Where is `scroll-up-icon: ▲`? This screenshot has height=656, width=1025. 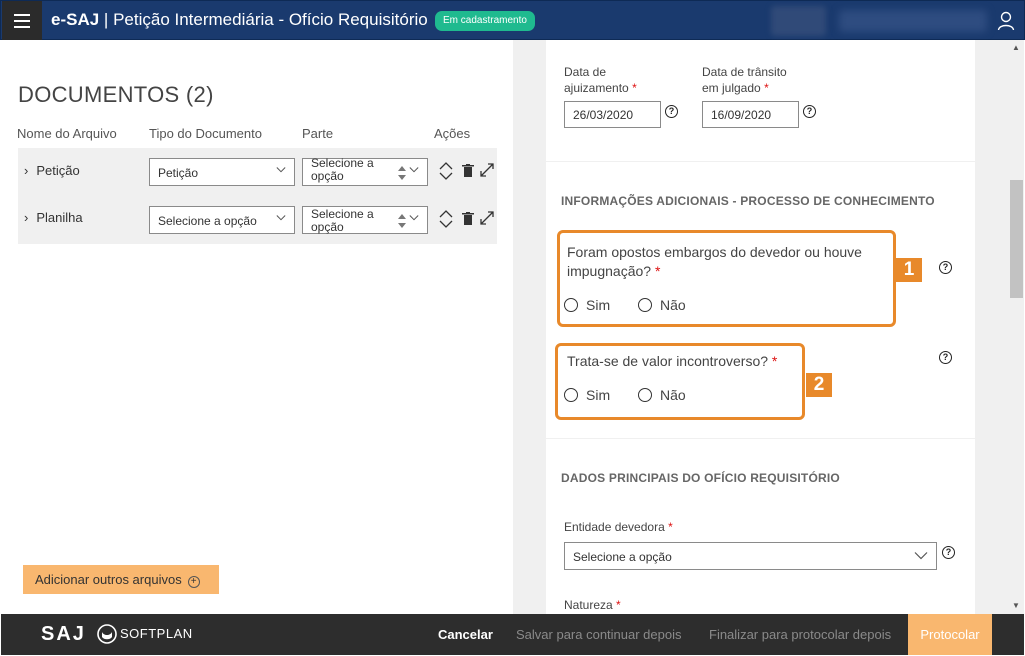
scroll-up-icon: ▲ is located at coordinates (1016, 47).